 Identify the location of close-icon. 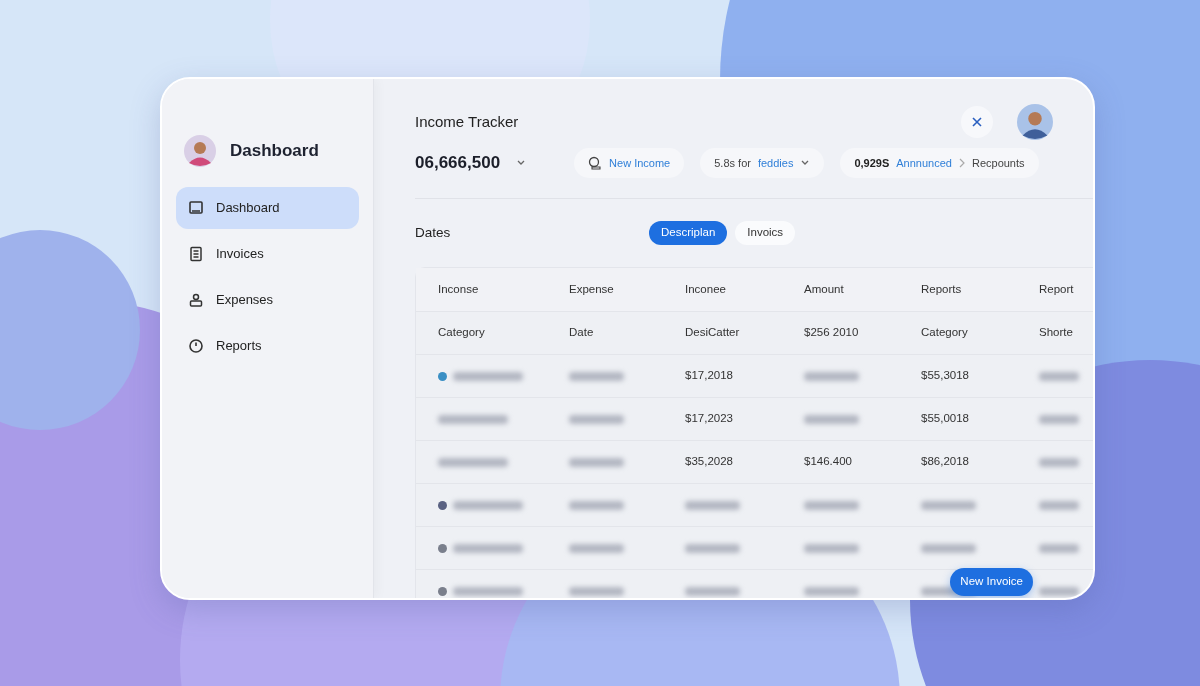
(977, 122).